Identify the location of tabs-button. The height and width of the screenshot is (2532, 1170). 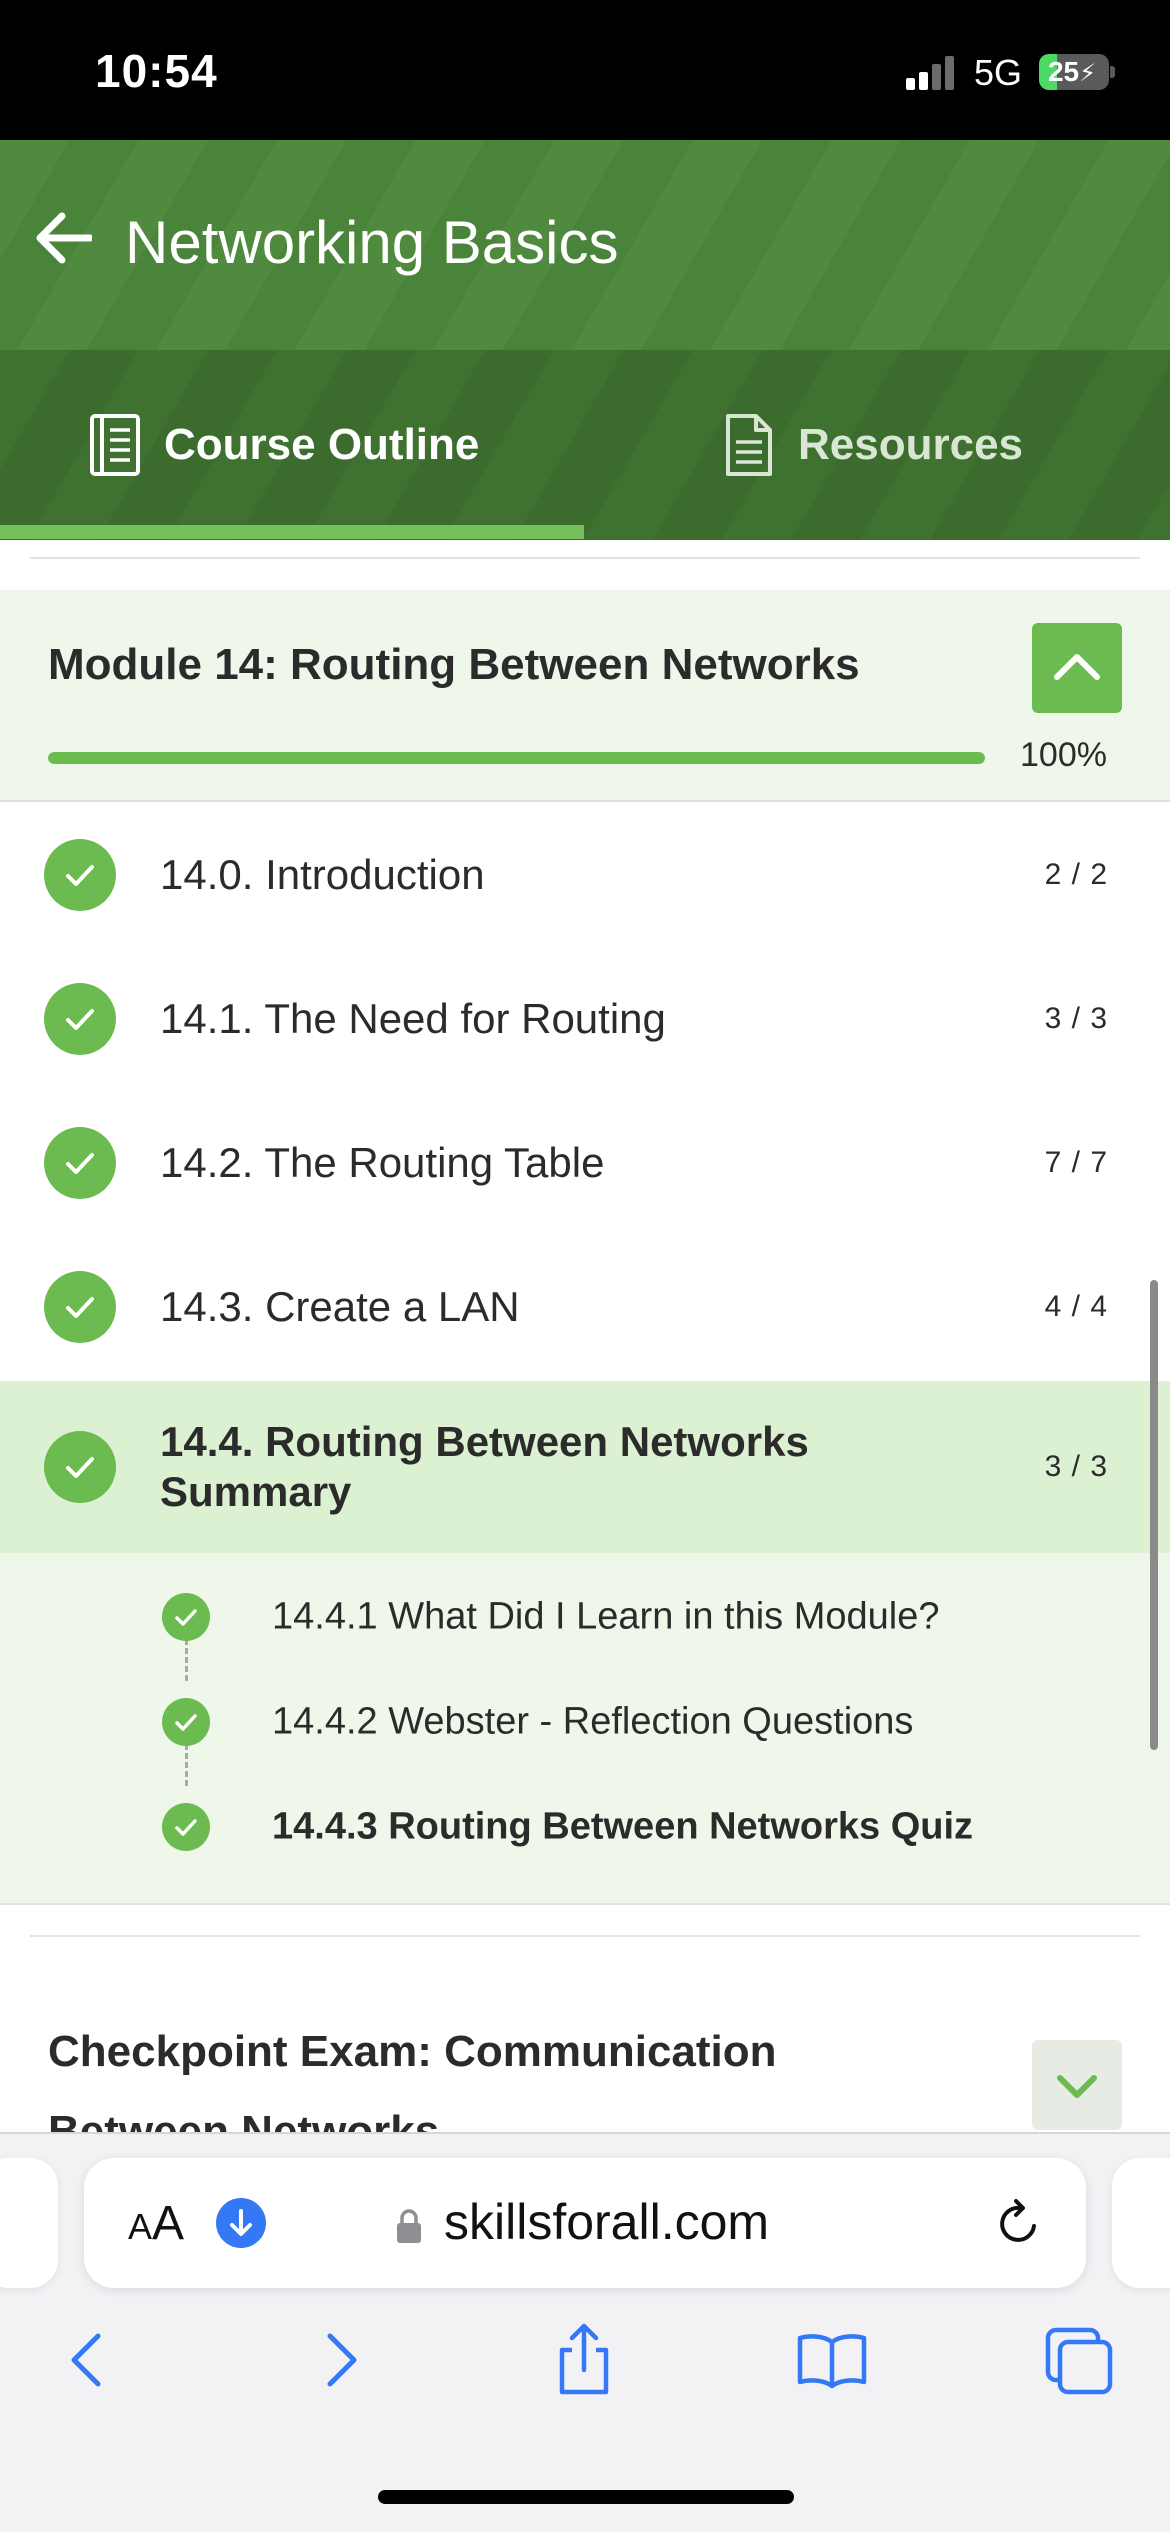
(1080, 2360).